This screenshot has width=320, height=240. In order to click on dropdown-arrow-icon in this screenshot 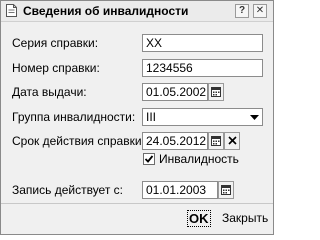, I will do `click(254, 117)`.